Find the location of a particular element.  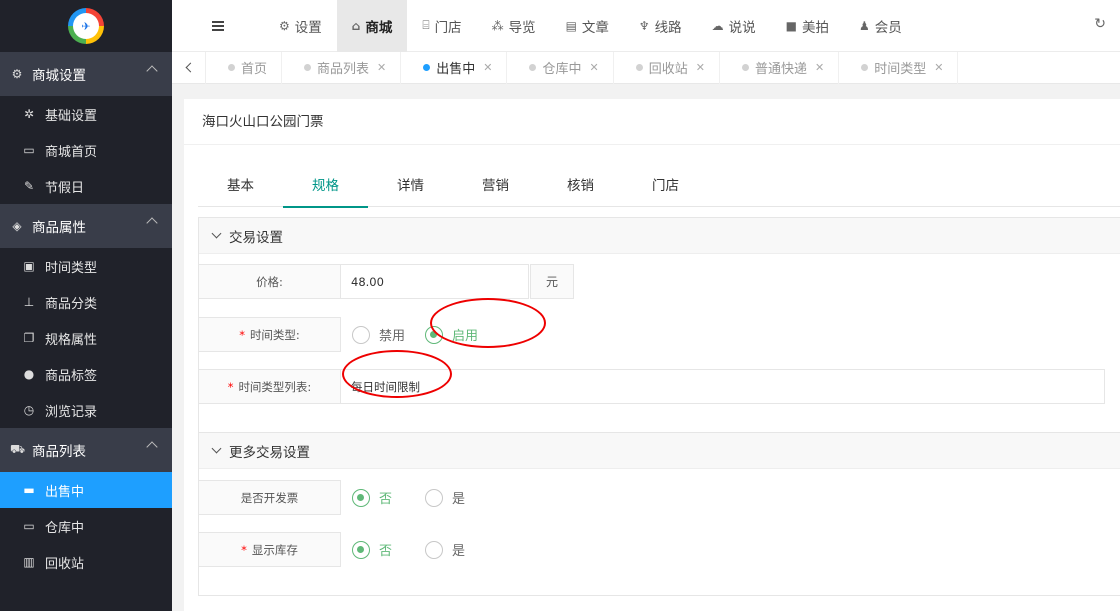

gear-icon: ✲ is located at coordinates (29, 114).